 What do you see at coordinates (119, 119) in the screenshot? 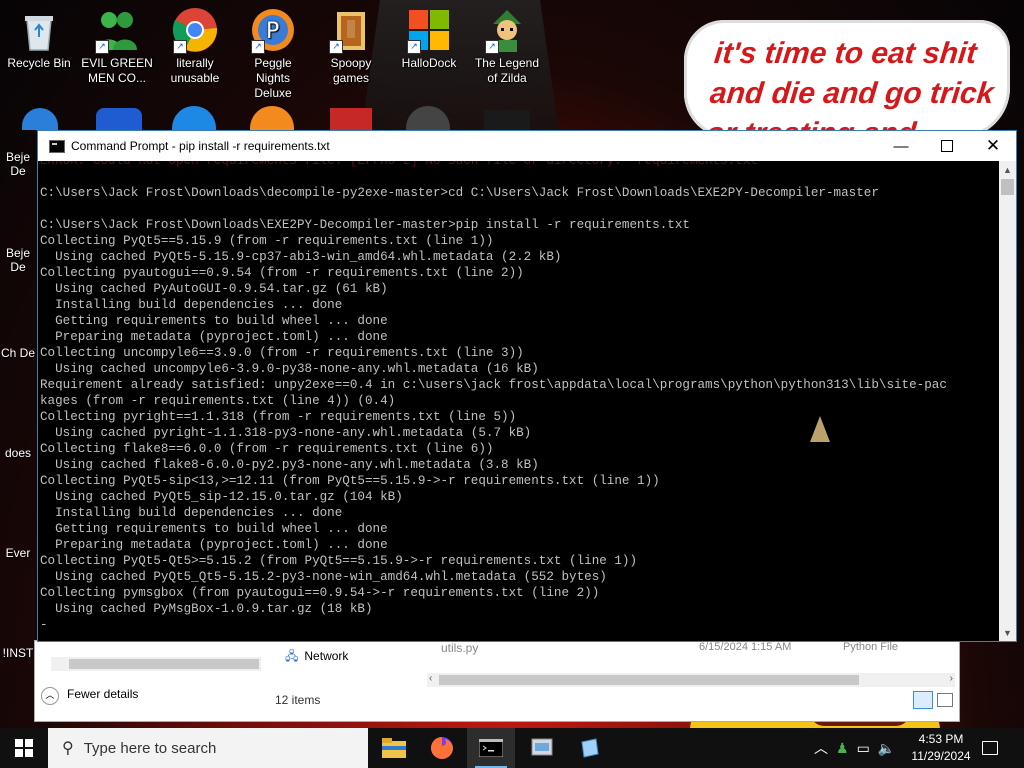
I see `game-m-icon` at bounding box center [119, 119].